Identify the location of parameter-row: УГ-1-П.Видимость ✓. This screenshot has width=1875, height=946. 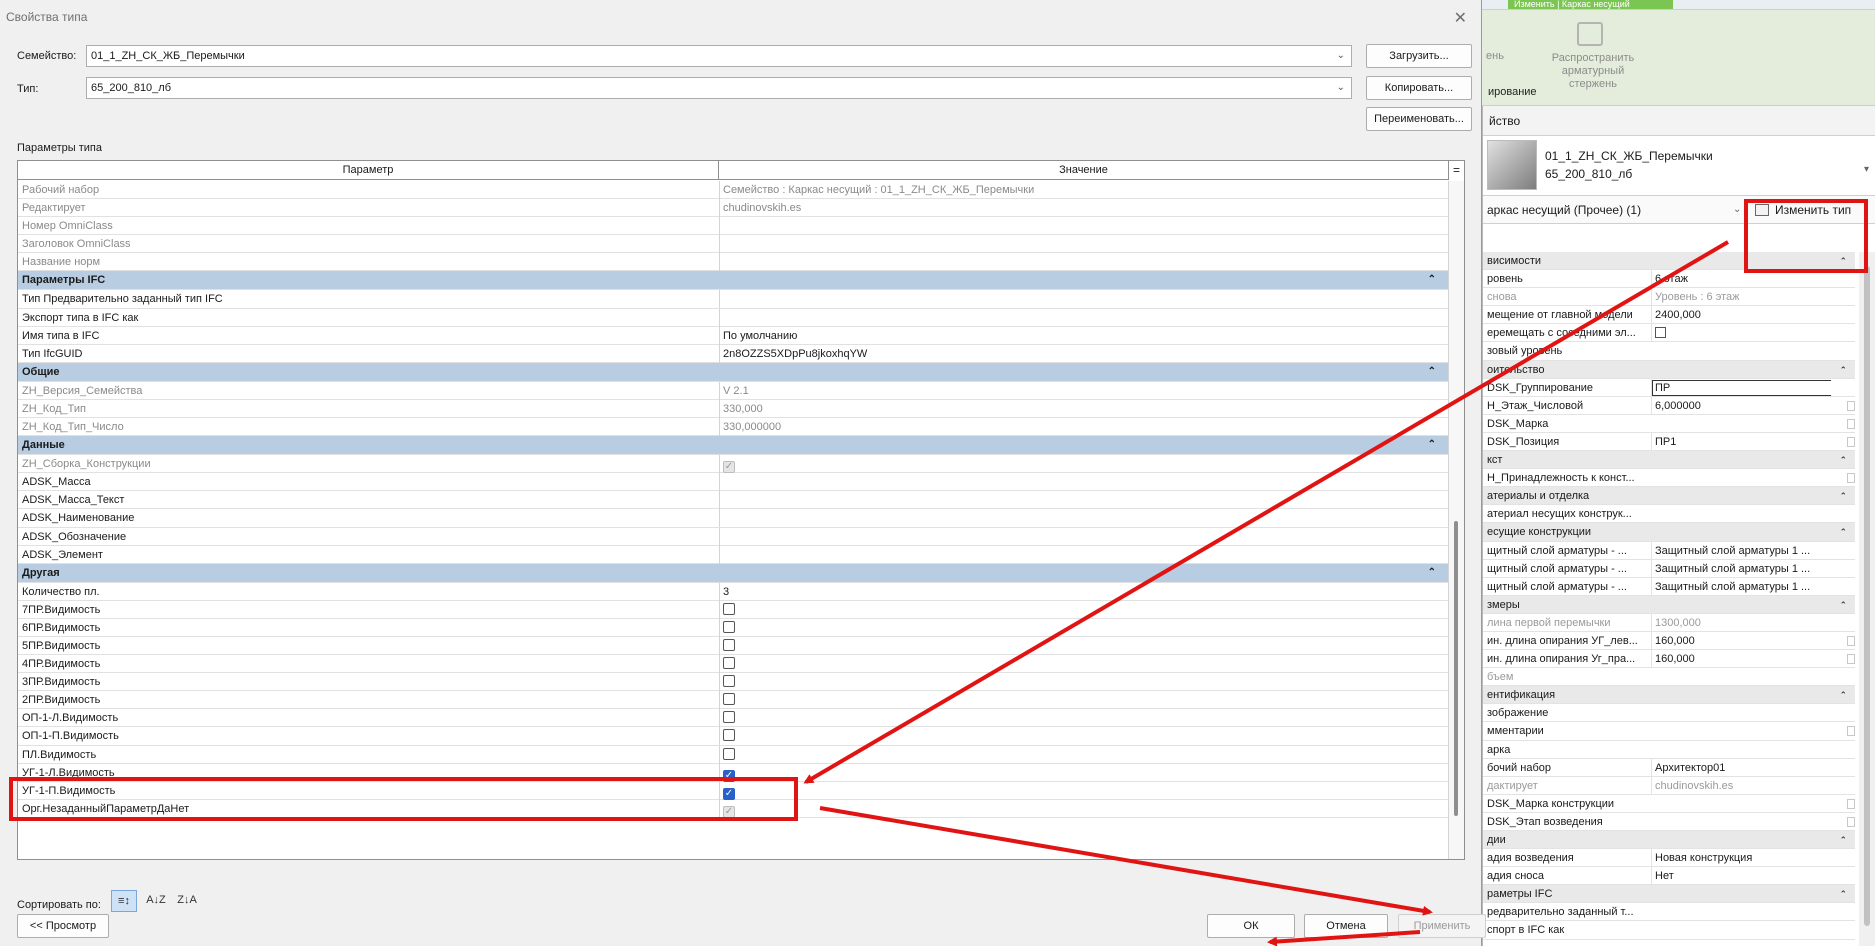
(733, 790).